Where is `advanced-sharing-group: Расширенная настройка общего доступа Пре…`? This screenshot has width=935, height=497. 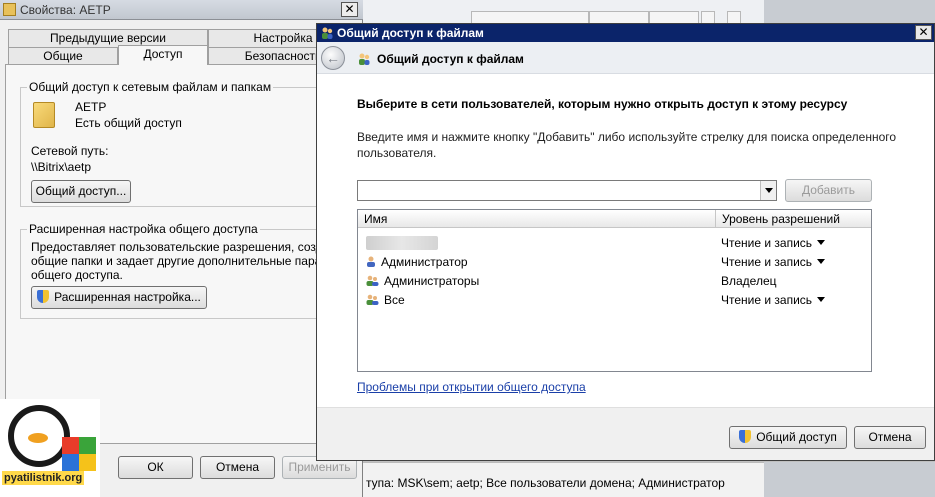 advanced-sharing-group: Расширенная настройка общего доступа Пре… is located at coordinates (185, 270).